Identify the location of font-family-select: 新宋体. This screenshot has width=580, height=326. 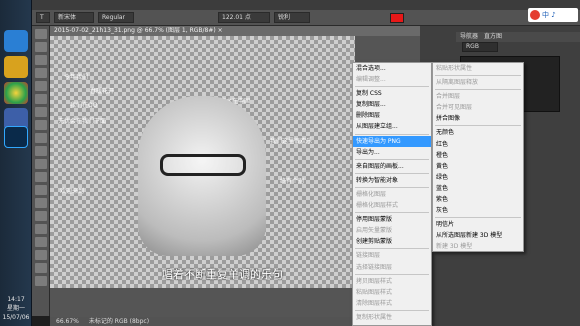
(74, 17).